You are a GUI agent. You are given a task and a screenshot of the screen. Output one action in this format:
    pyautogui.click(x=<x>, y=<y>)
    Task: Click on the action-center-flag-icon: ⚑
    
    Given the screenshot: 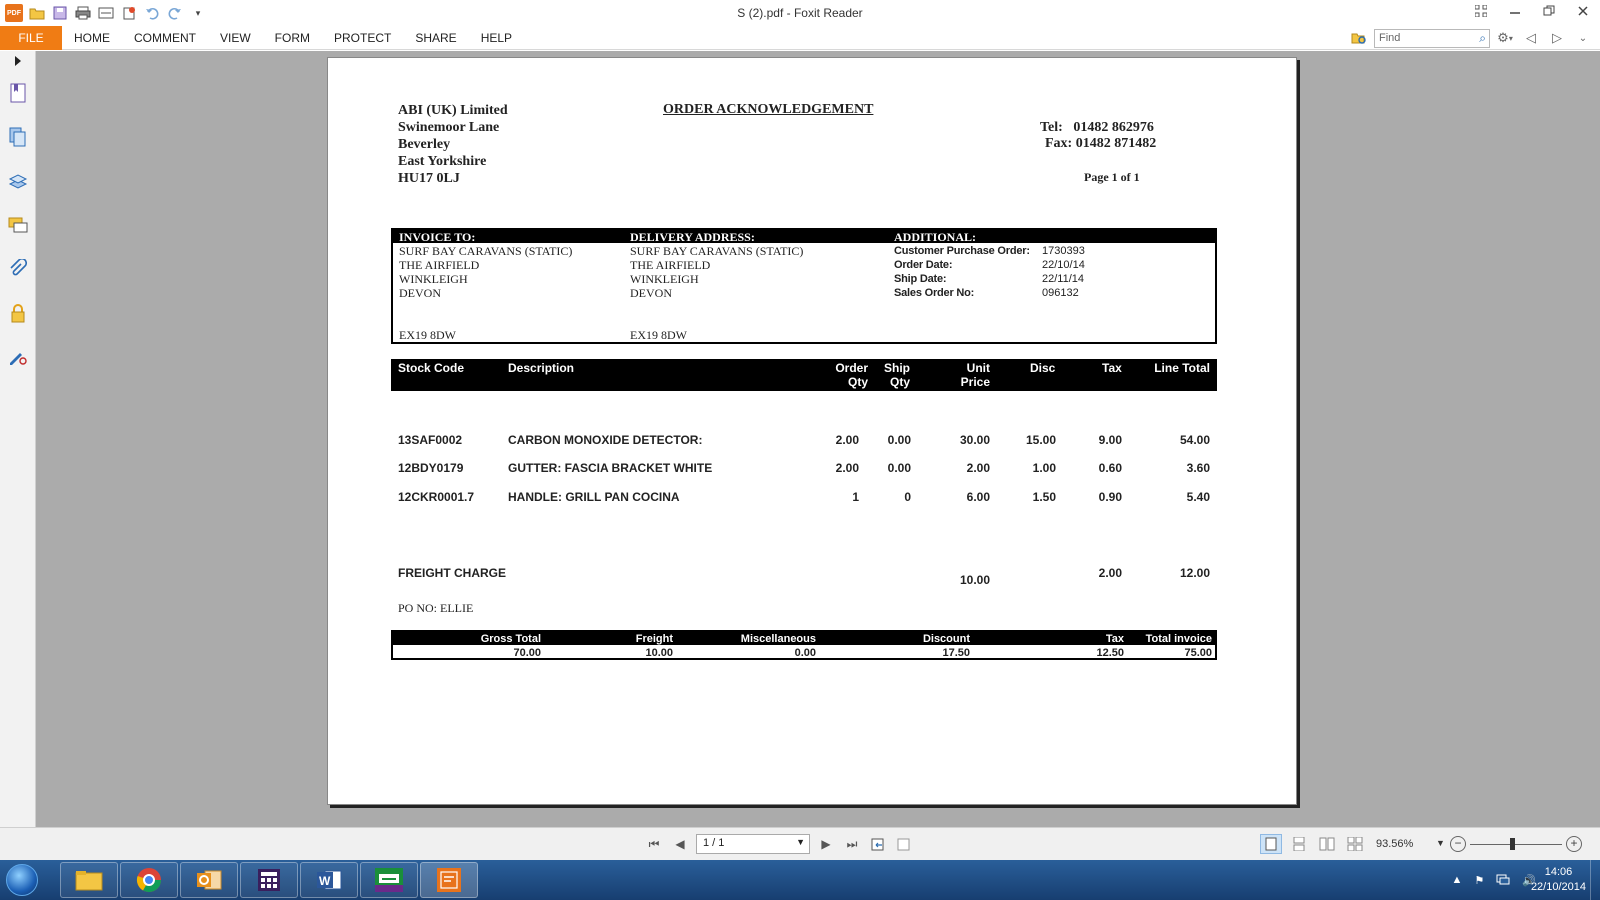 What is the action you would take?
    pyautogui.click(x=1479, y=880)
    